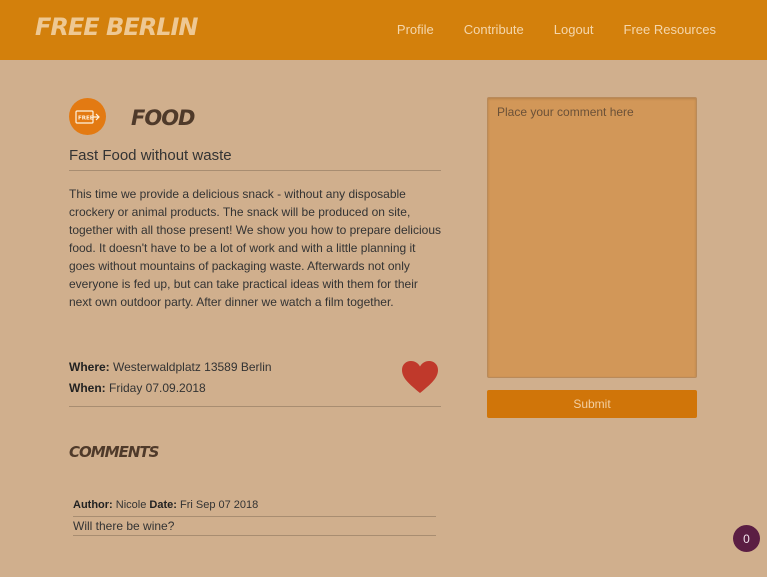  I want to click on comment-date-label: Date:, so click(163, 505).